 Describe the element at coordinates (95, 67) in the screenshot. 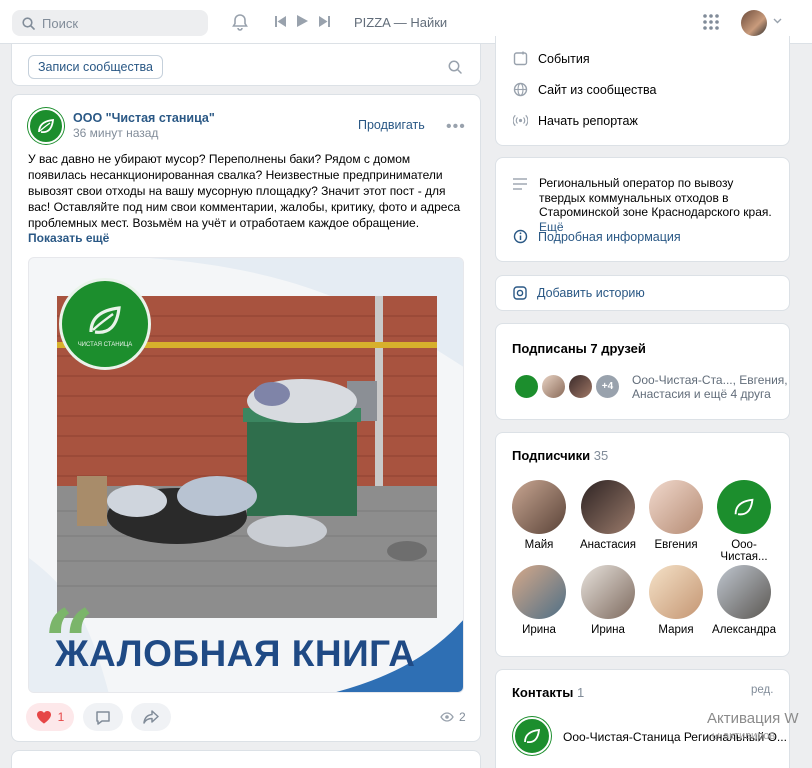

I see `community-posts-tab: Записи сообщества` at that location.